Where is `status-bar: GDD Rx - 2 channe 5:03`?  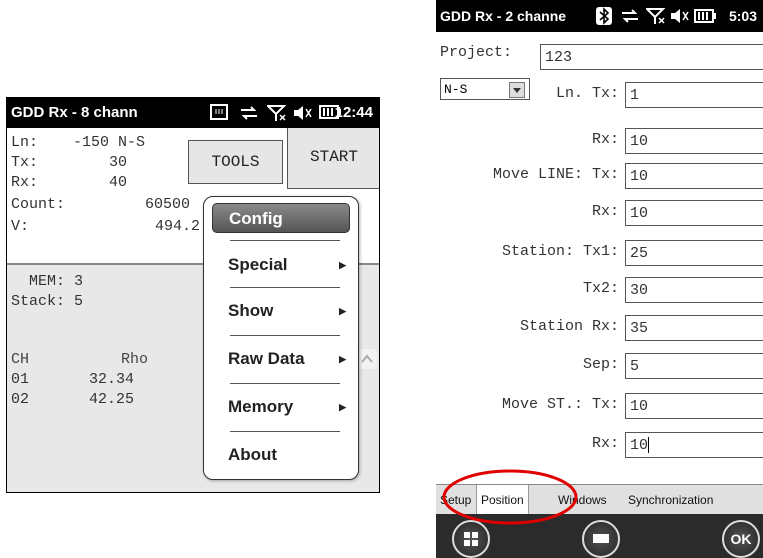
status-bar: GDD Rx - 2 channe 5:03 is located at coordinates (599, 16).